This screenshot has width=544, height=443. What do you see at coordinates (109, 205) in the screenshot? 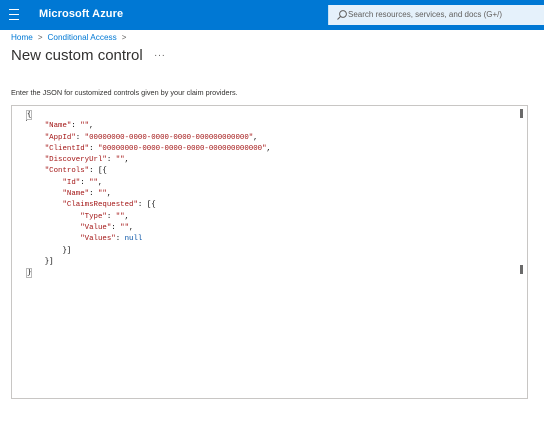
I see `code-line: "ClaimsRequested": [{` at bounding box center [109, 205].